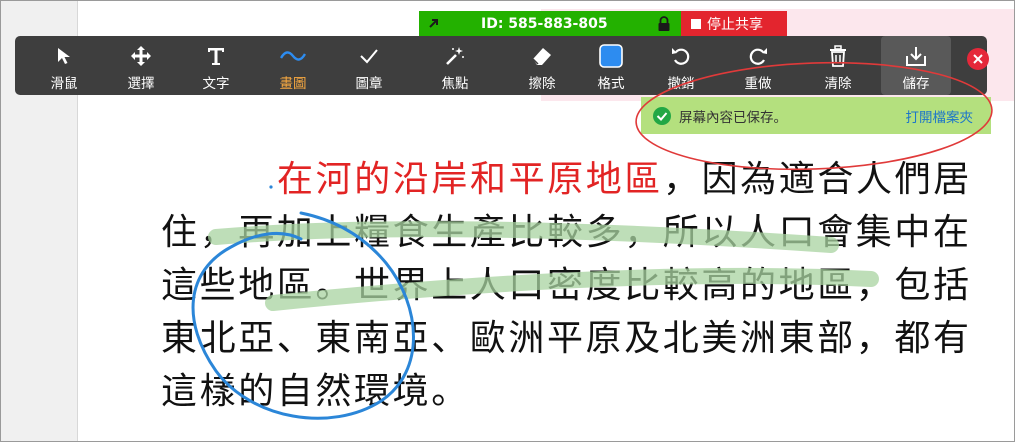  I want to click on close-icon, so click(978, 59).